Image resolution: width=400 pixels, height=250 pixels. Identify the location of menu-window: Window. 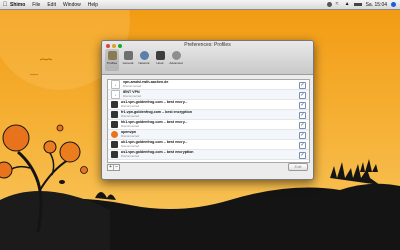
(72, 5).